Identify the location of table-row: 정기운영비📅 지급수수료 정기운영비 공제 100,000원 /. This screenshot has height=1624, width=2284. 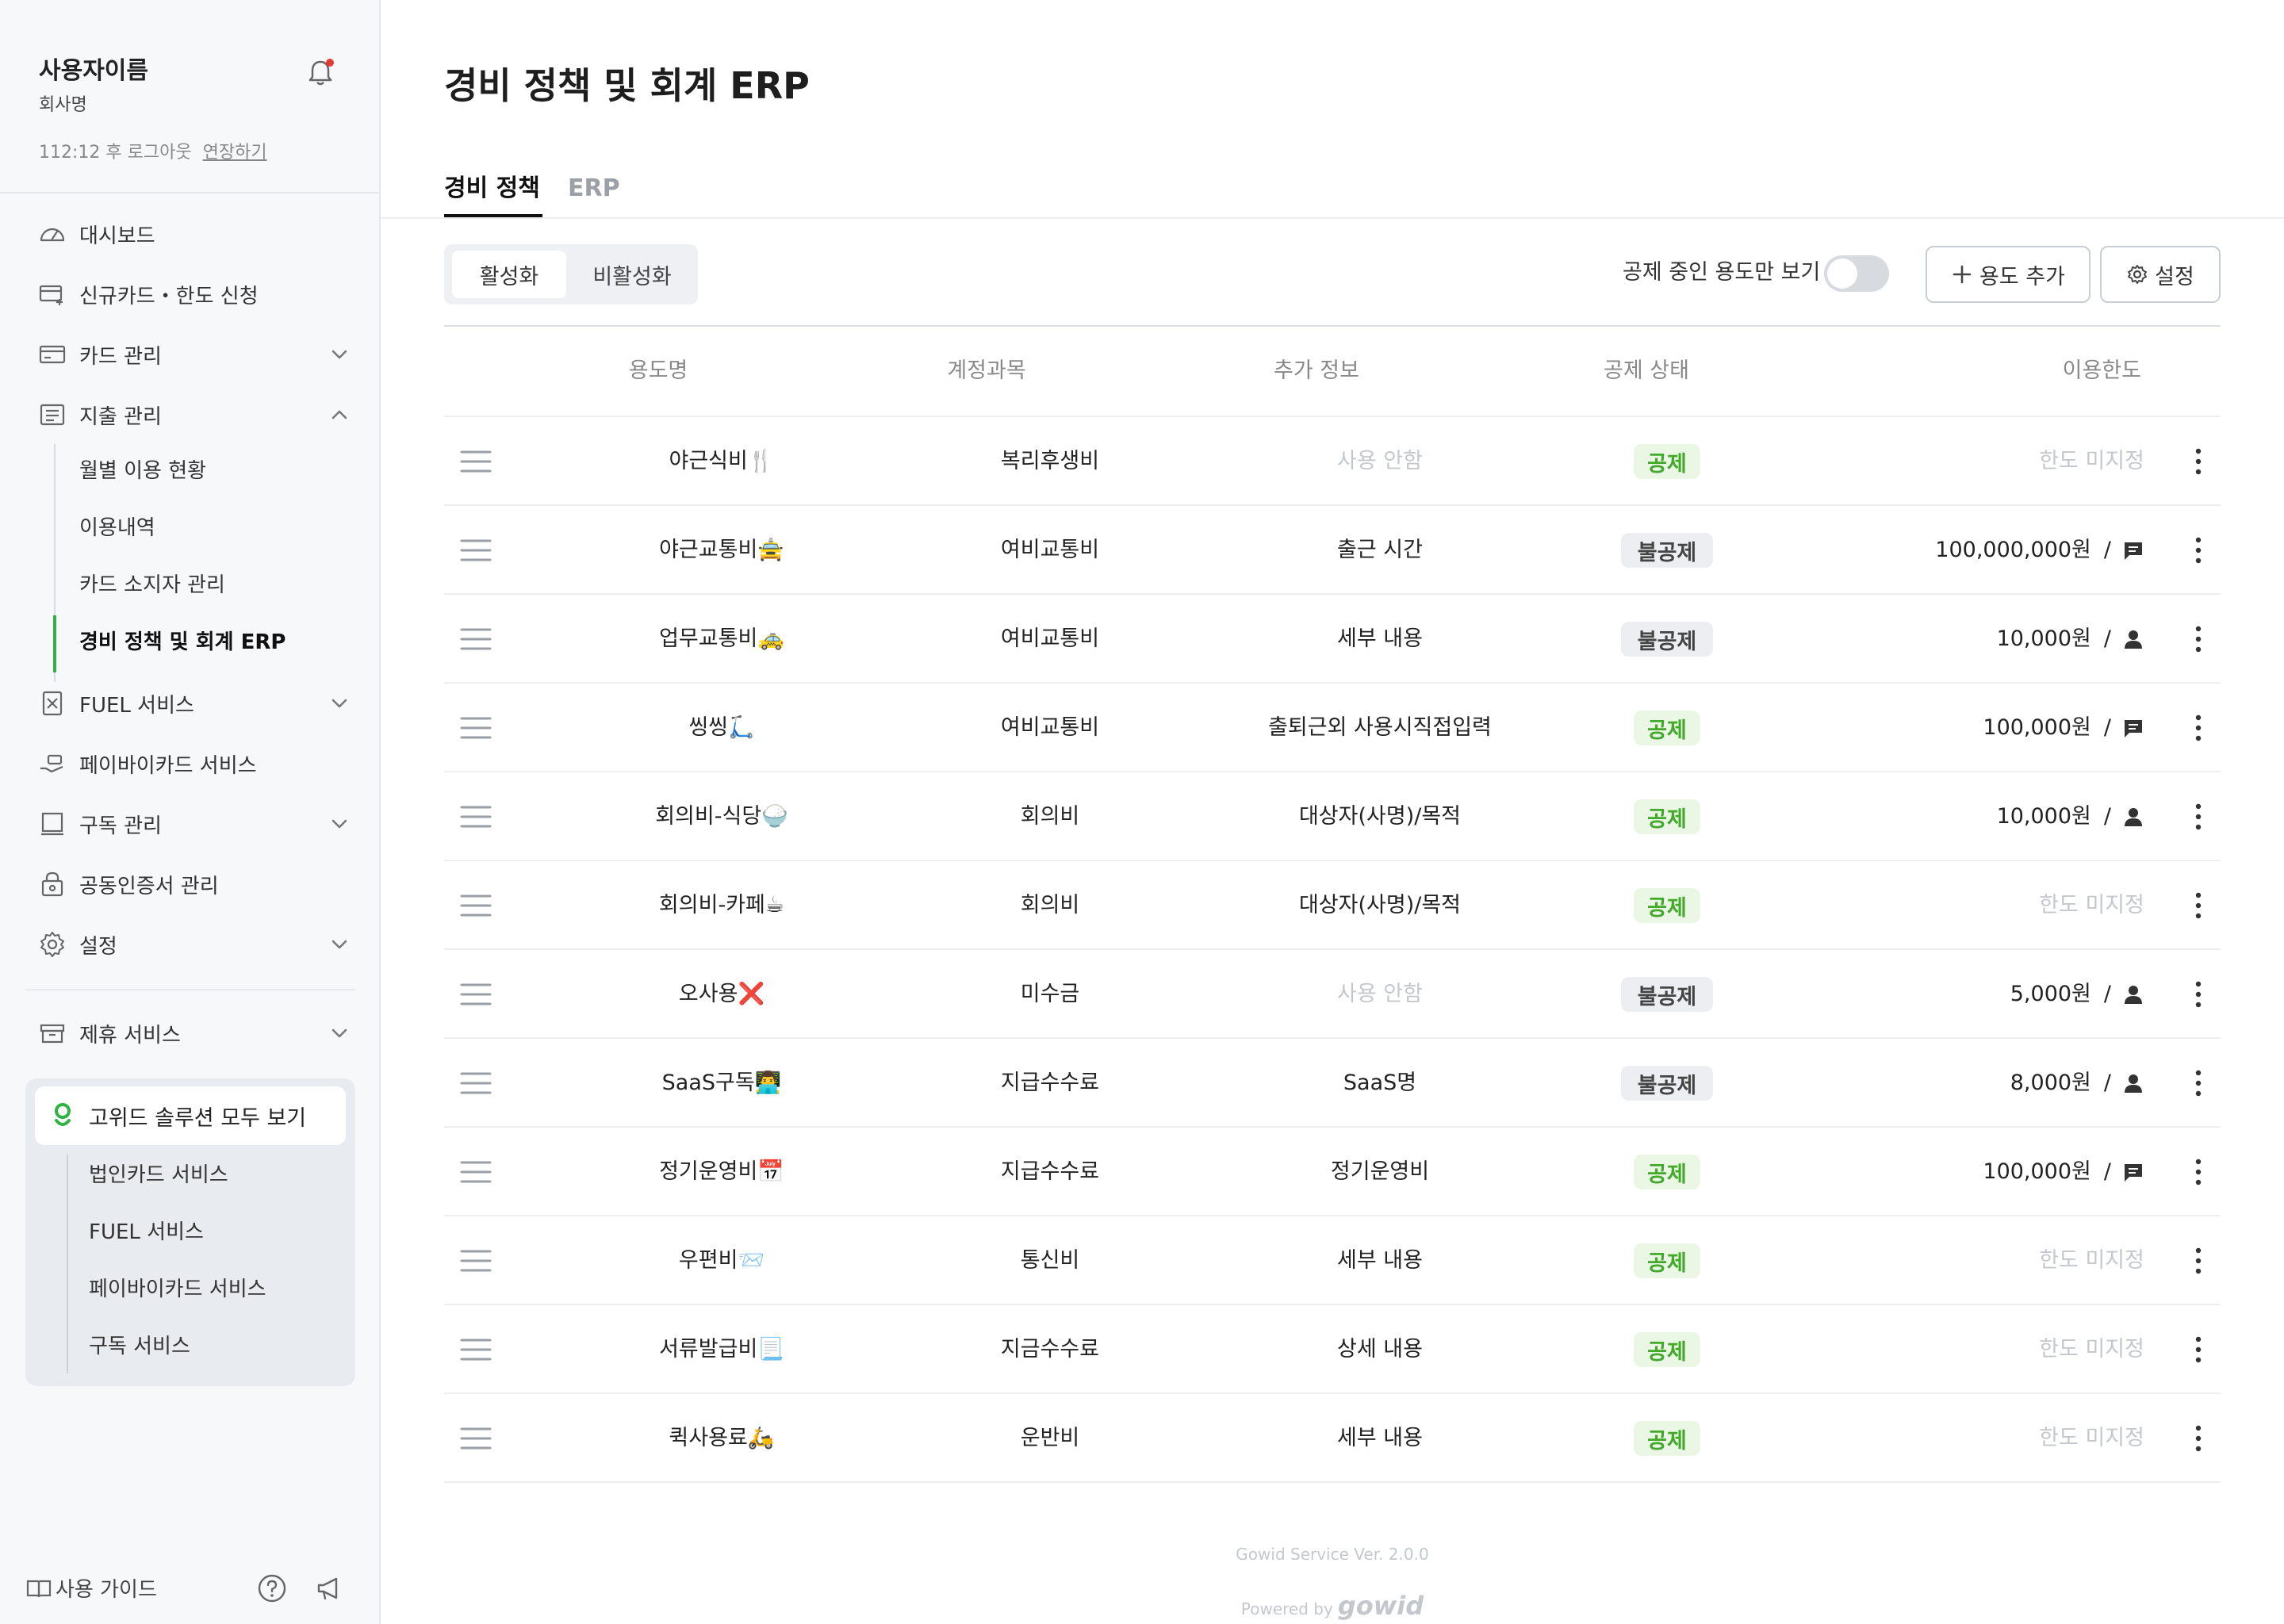
(1332, 1170).